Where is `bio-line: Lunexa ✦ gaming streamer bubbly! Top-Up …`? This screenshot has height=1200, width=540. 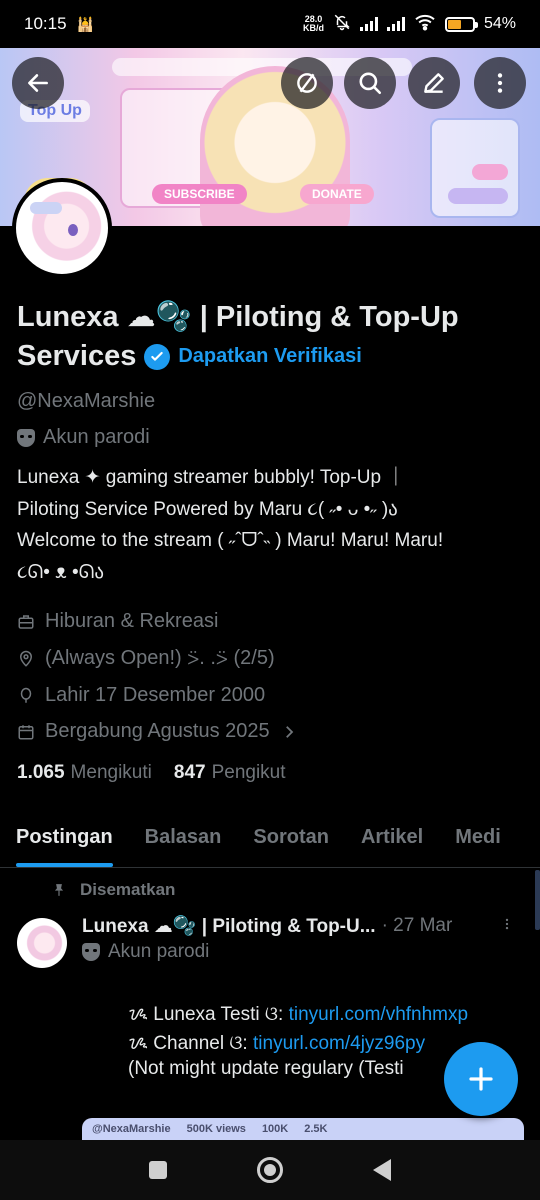
bio-line: Lunexa ✦ gaming streamer bubbly! Top-Up … is located at coordinates (211, 477).